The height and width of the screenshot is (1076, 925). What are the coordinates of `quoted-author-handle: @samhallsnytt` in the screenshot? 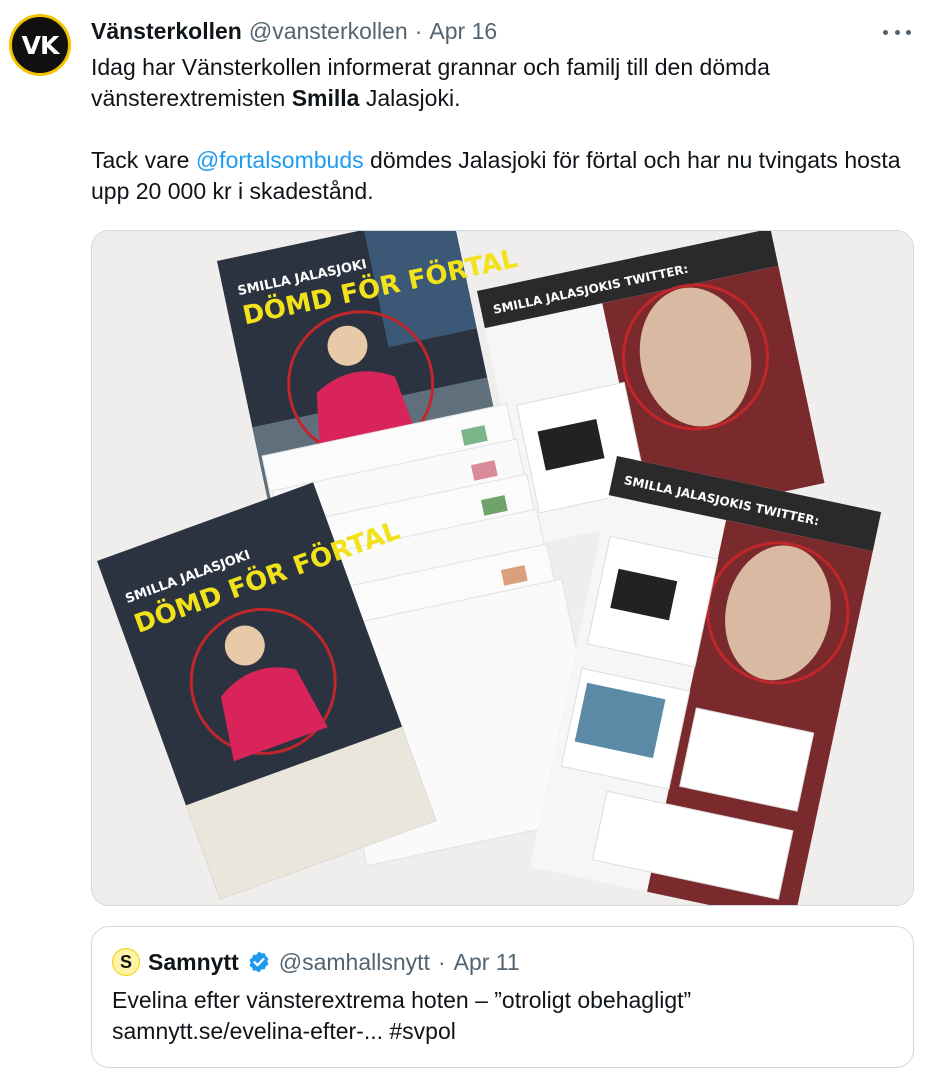 It's located at (354, 962).